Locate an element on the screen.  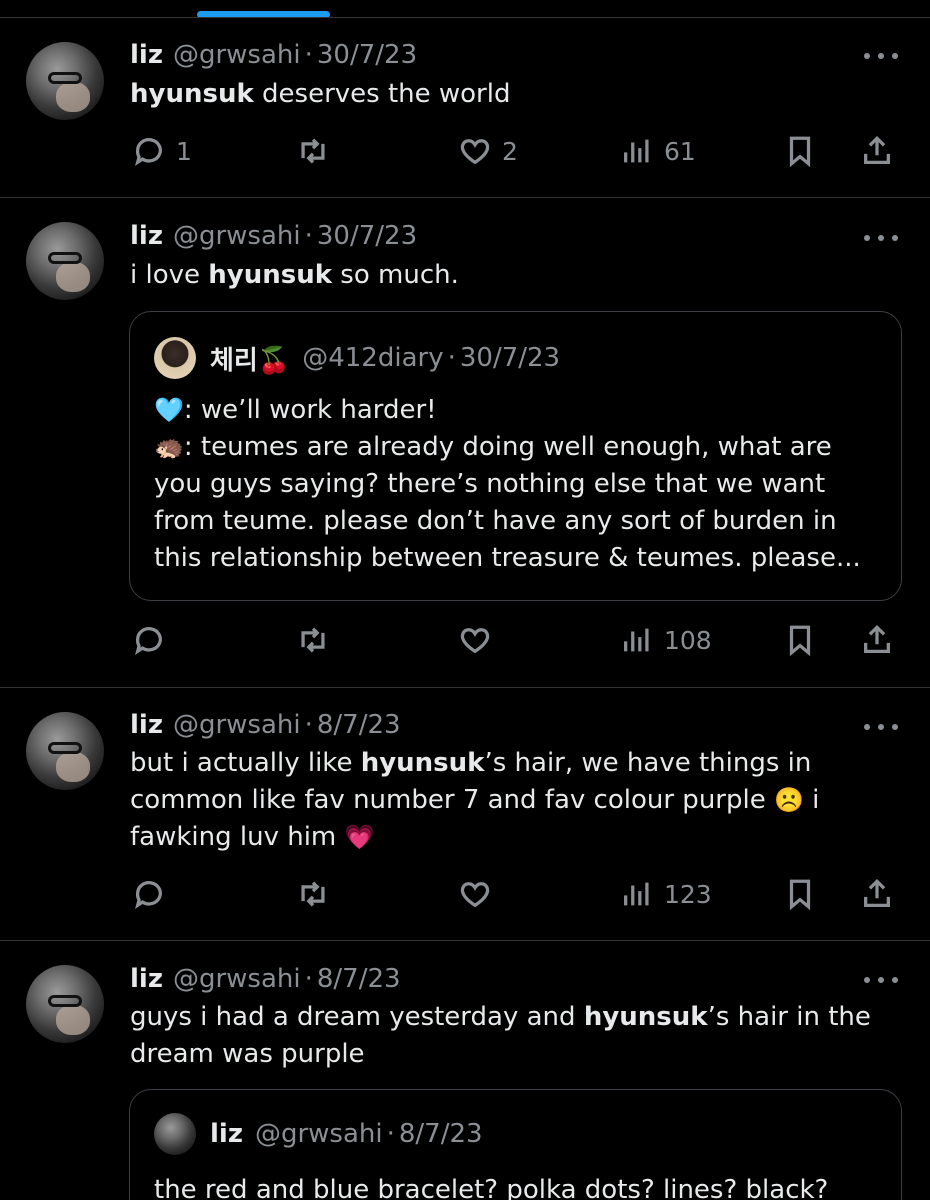
like-count: 2 is located at coordinates (510, 151).